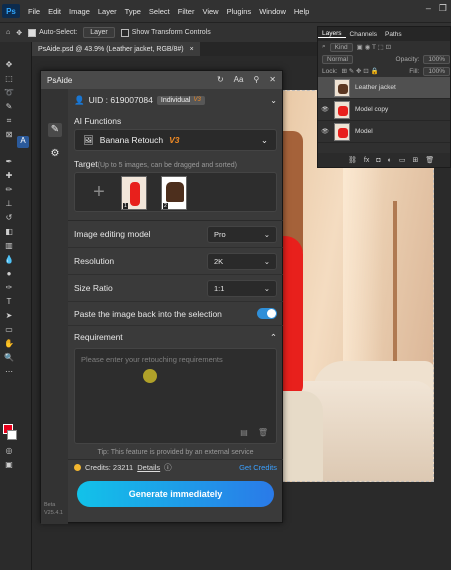 Image resolution: width=451 pixels, height=570 pixels. Describe the element at coordinates (186, 11) in the screenshot. I see `menu-filter: Filter` at that location.